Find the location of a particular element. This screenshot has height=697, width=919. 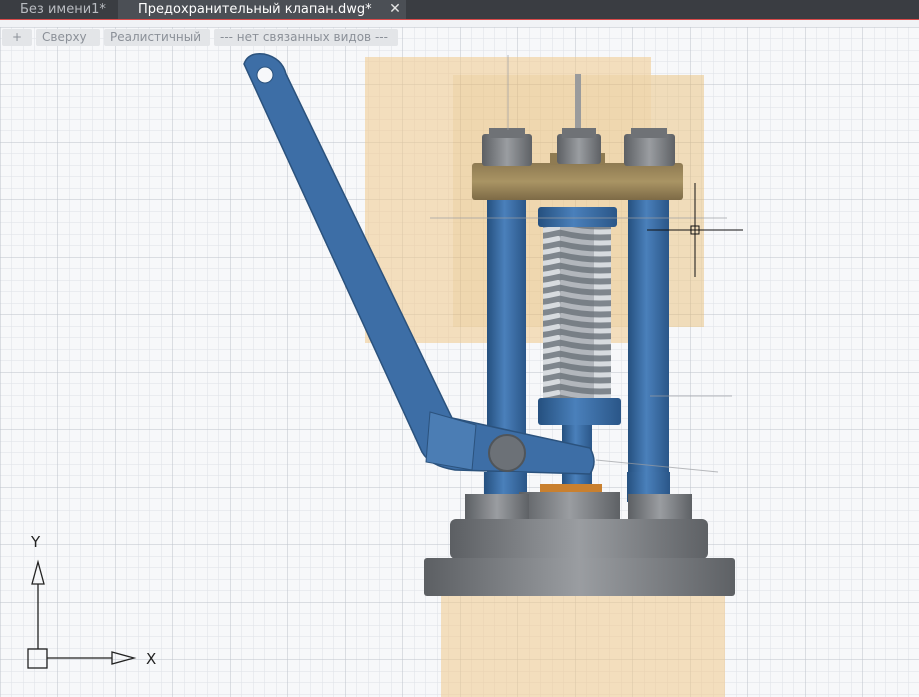

view-cube-menu-button: Сверху is located at coordinates (68, 37).